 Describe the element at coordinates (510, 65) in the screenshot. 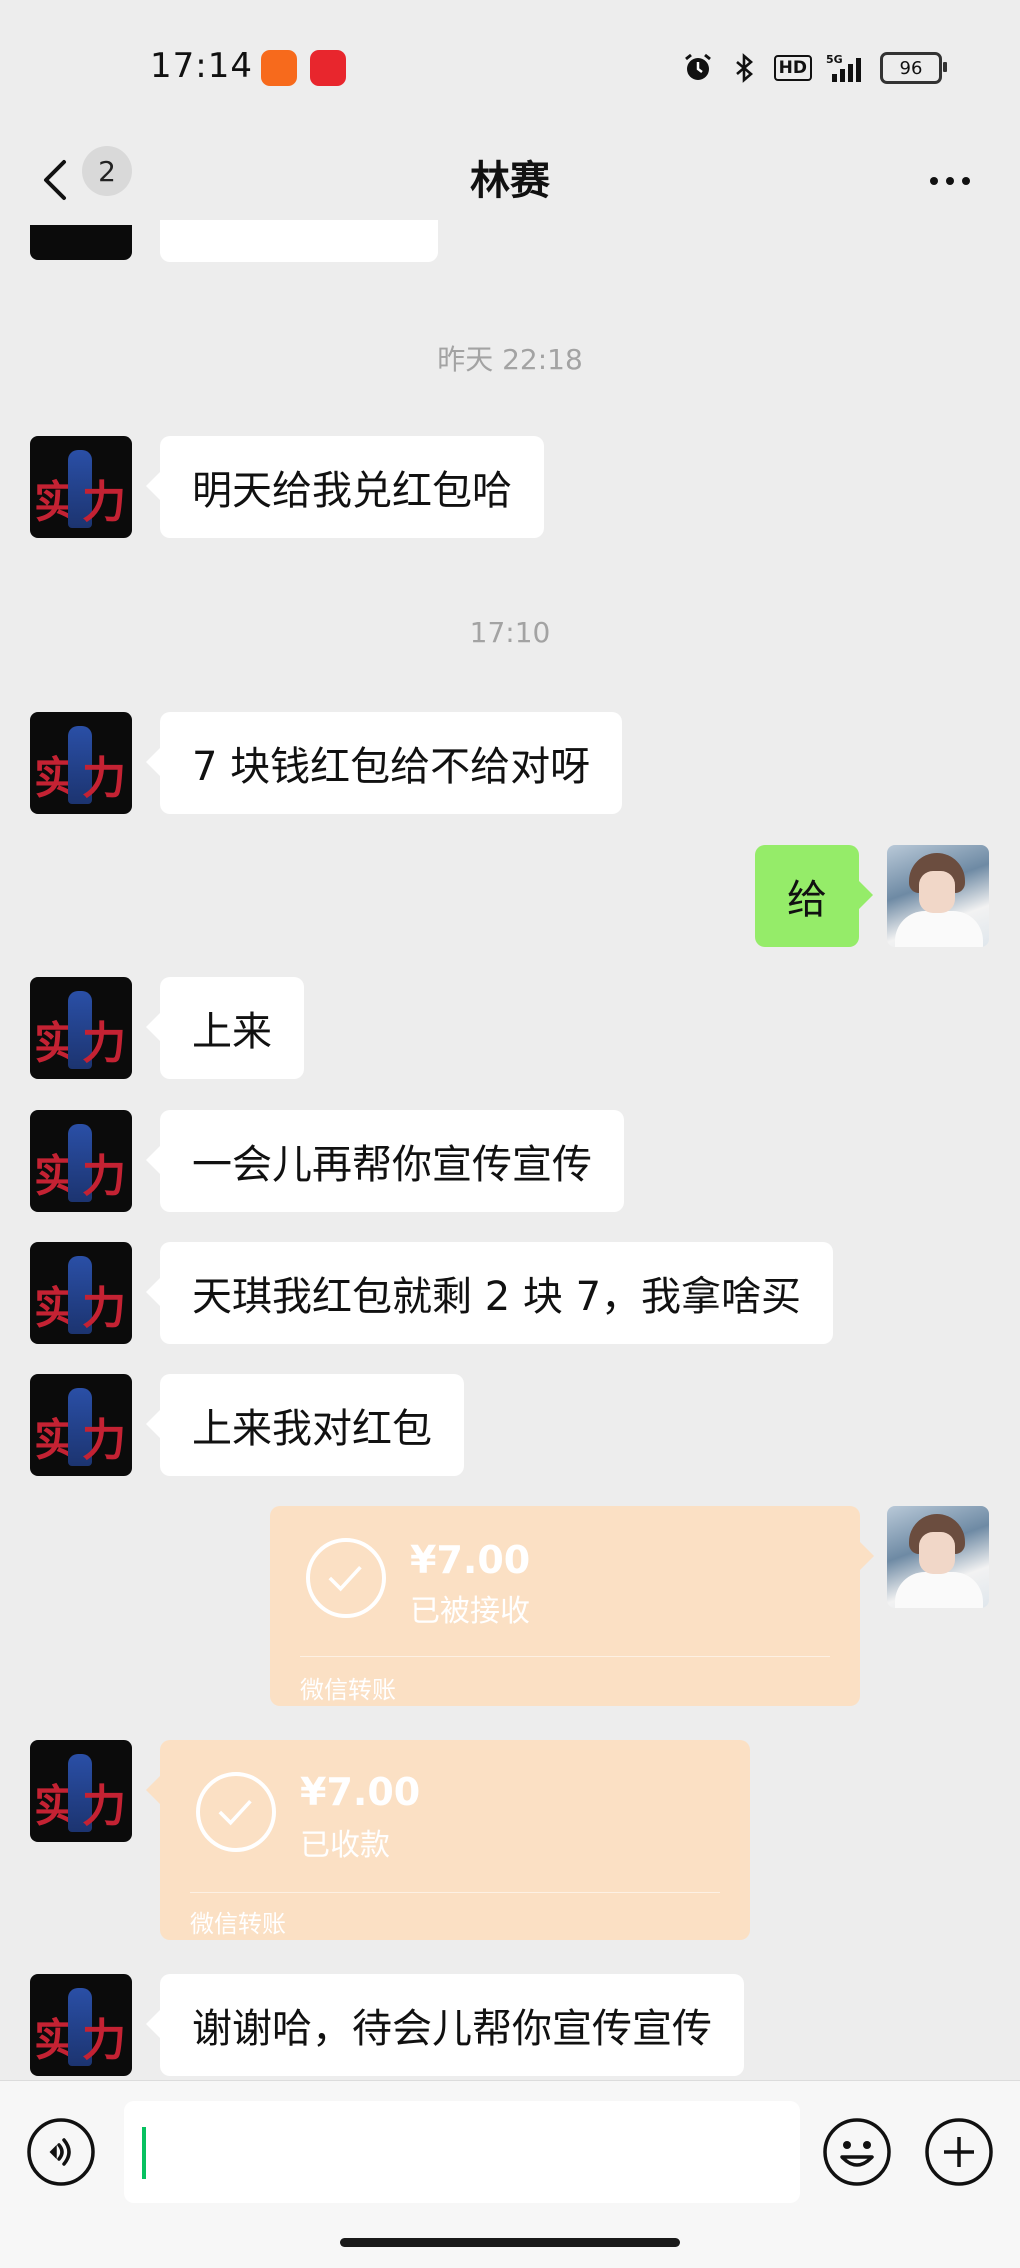

I see `status-bar: 17:14 HD 5G 96` at that location.